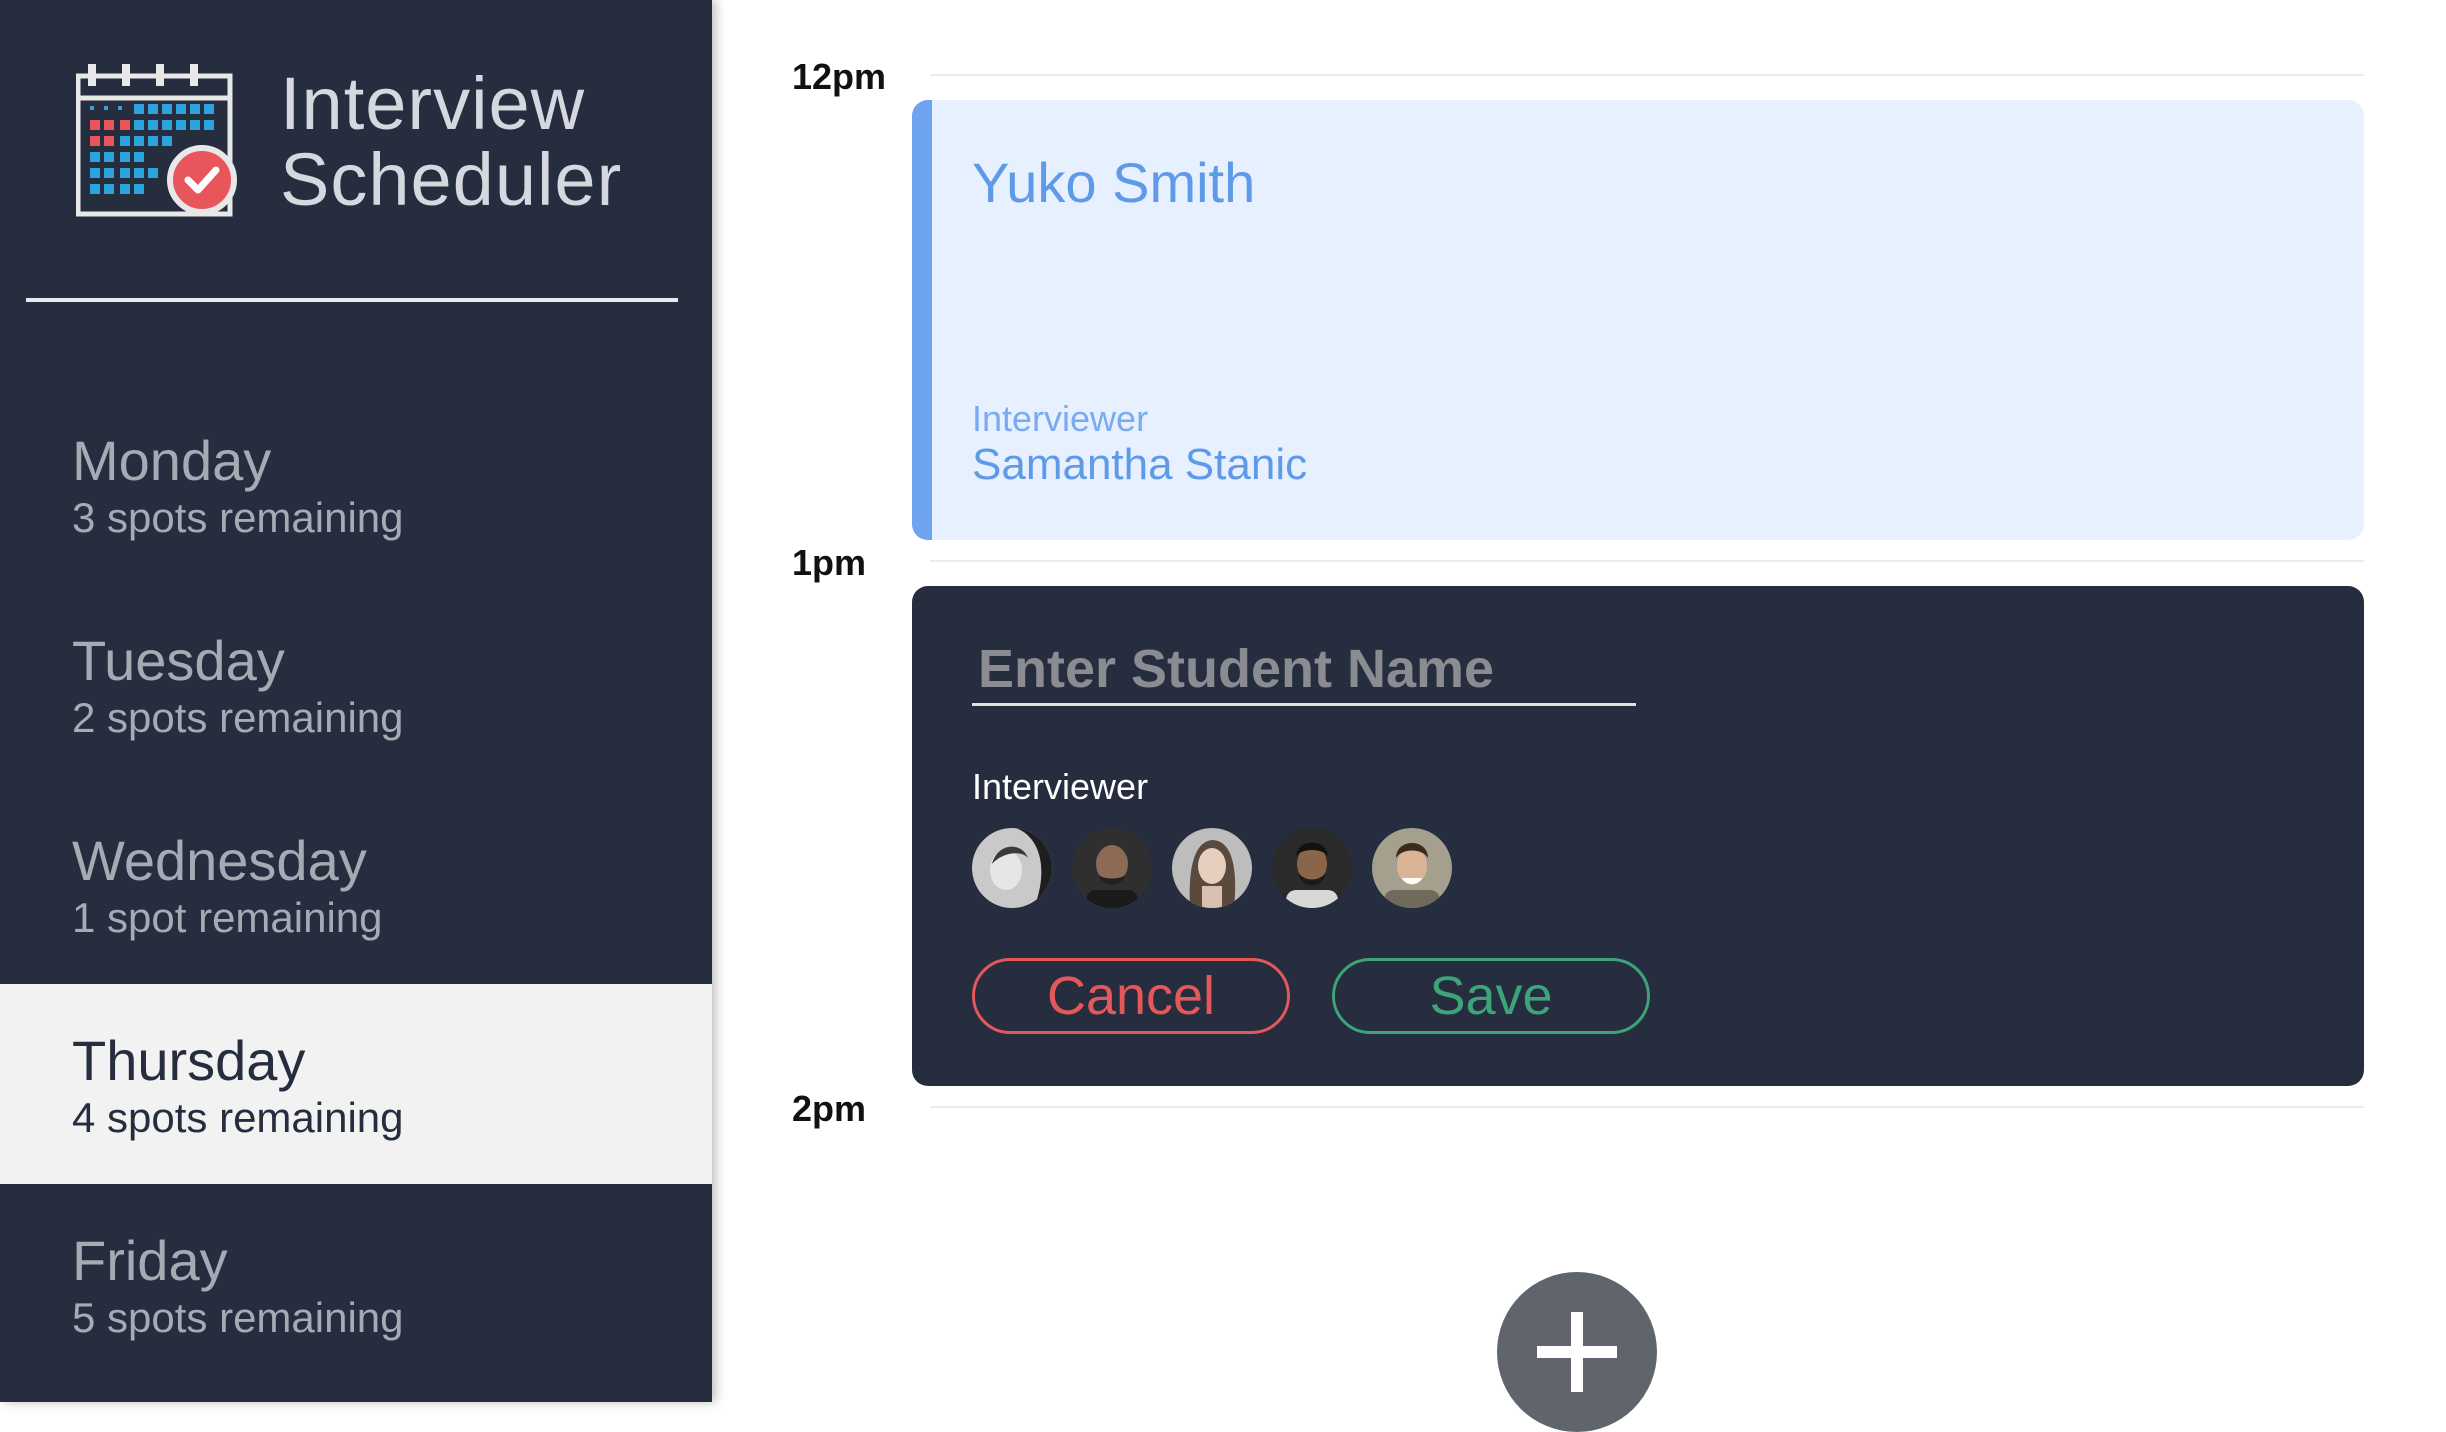 This screenshot has width=2446, height=1432. What do you see at coordinates (1491, 996) in the screenshot?
I see `save-button: Save` at bounding box center [1491, 996].